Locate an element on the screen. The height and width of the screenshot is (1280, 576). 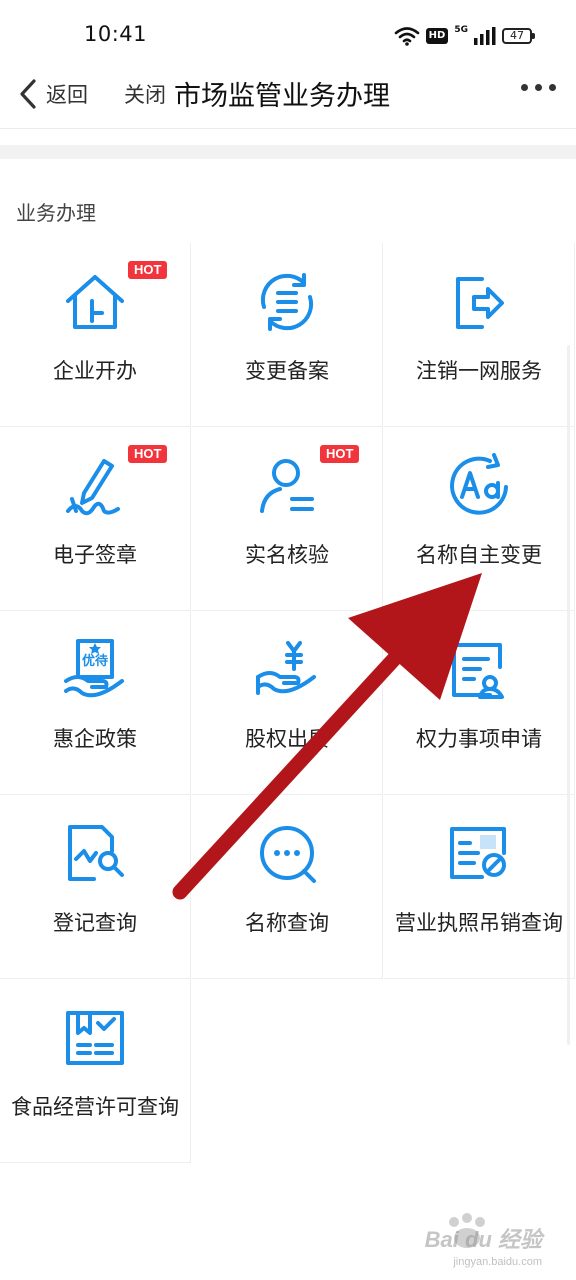
service-label: 营业执照吊销查询 is located at coordinates (479, 923).